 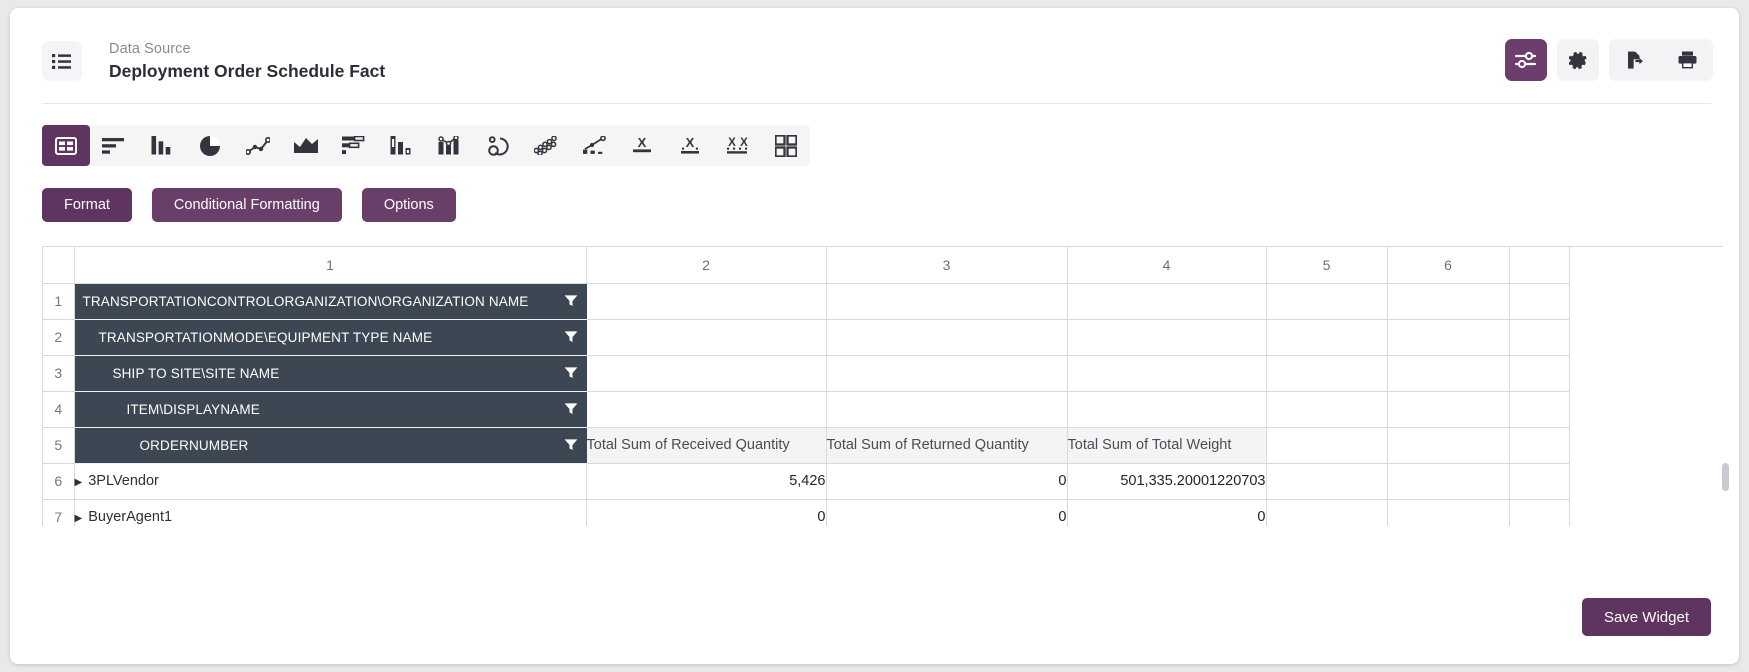 What do you see at coordinates (1448, 265) in the screenshot?
I see `column-header-6: 6` at bounding box center [1448, 265].